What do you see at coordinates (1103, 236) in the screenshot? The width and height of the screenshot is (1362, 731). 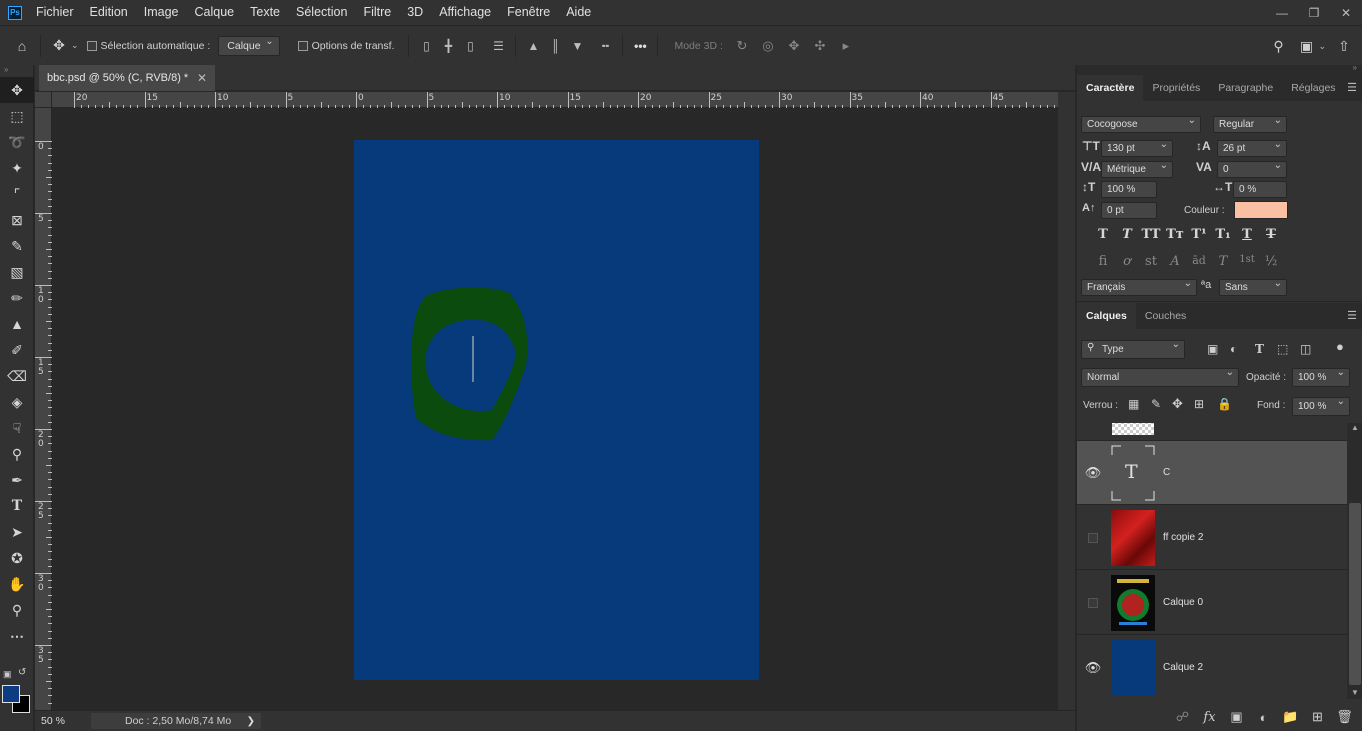 I see `faux-bold-button: T` at bounding box center [1103, 236].